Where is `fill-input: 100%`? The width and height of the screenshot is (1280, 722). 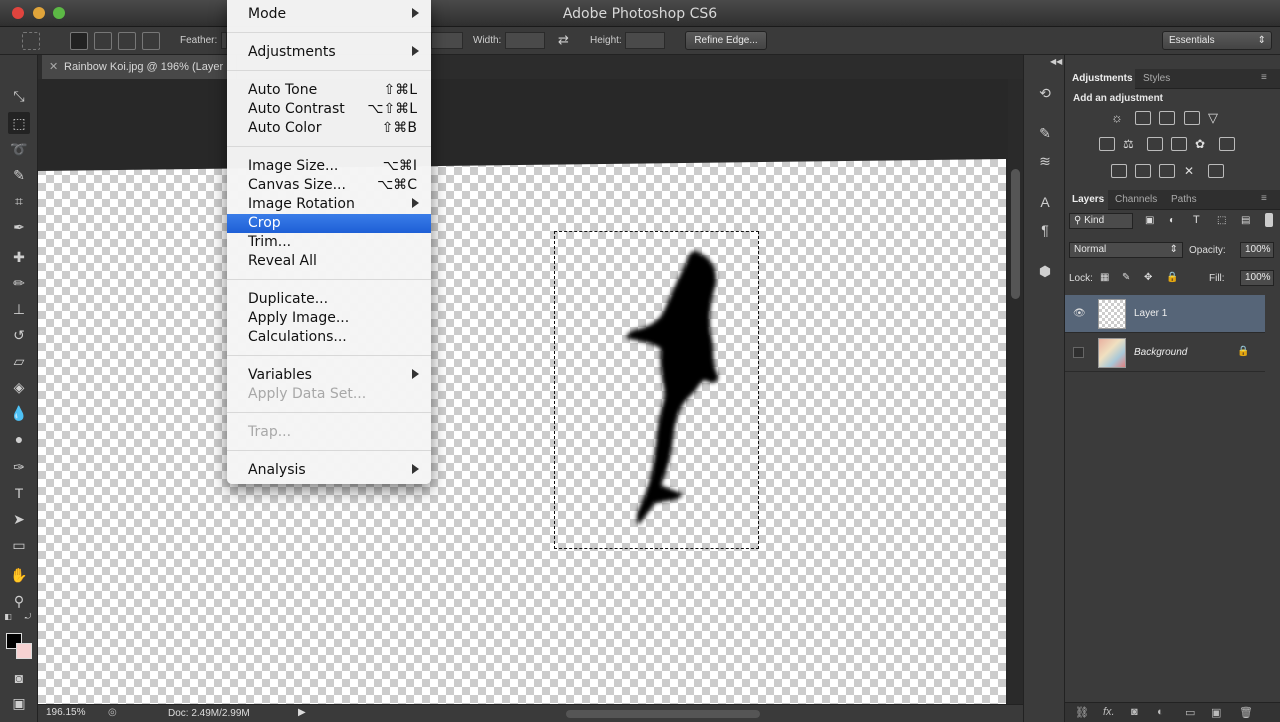
fill-input: 100% is located at coordinates (1257, 278).